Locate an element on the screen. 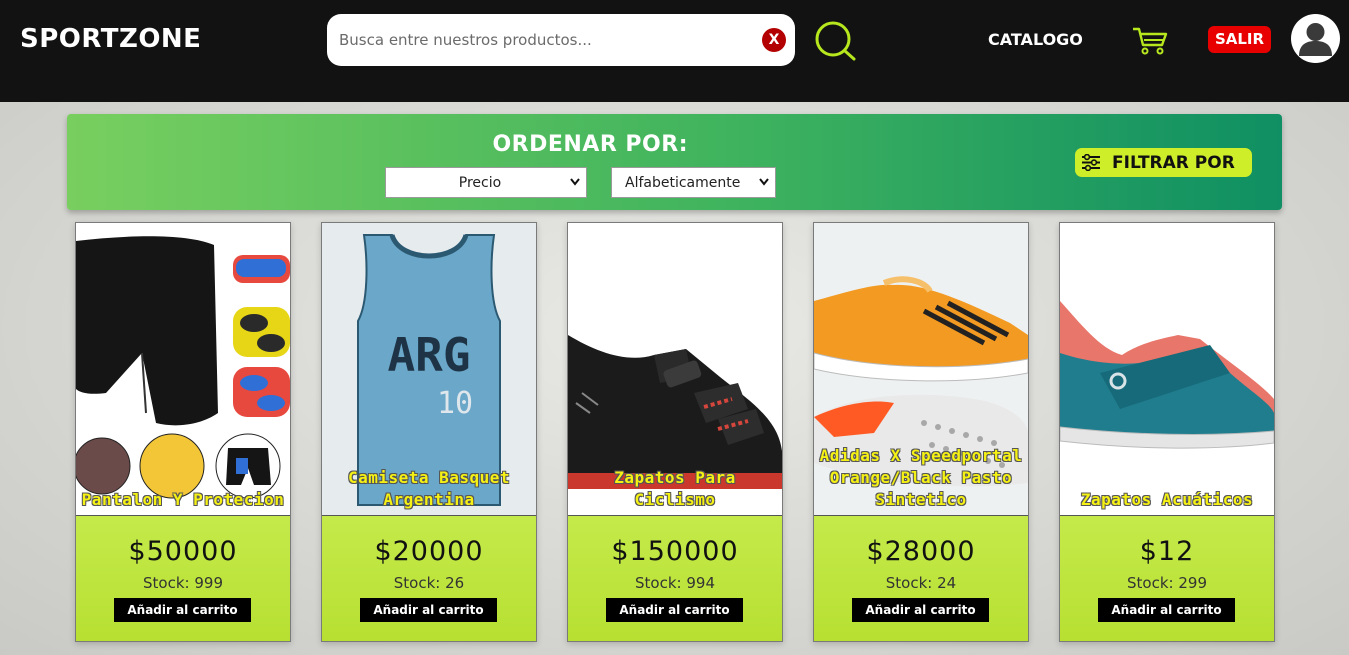 This screenshot has height=655, width=1349. filter-label: FILTRAR POR is located at coordinates (1173, 163).